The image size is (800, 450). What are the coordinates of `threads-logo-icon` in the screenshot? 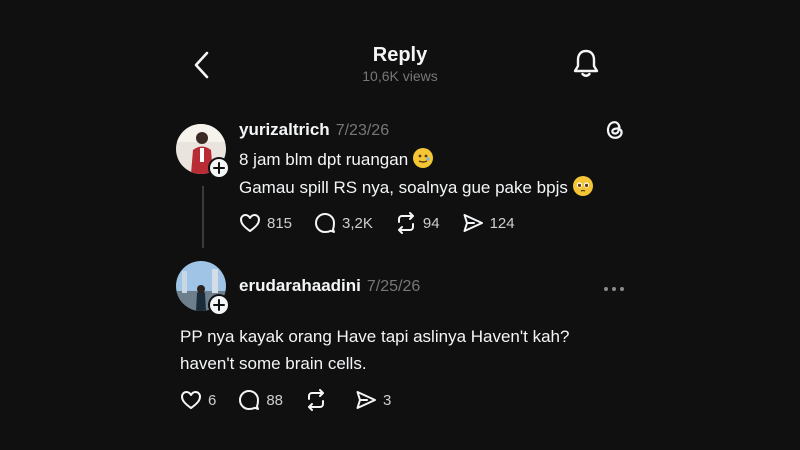 It's located at (614, 130).